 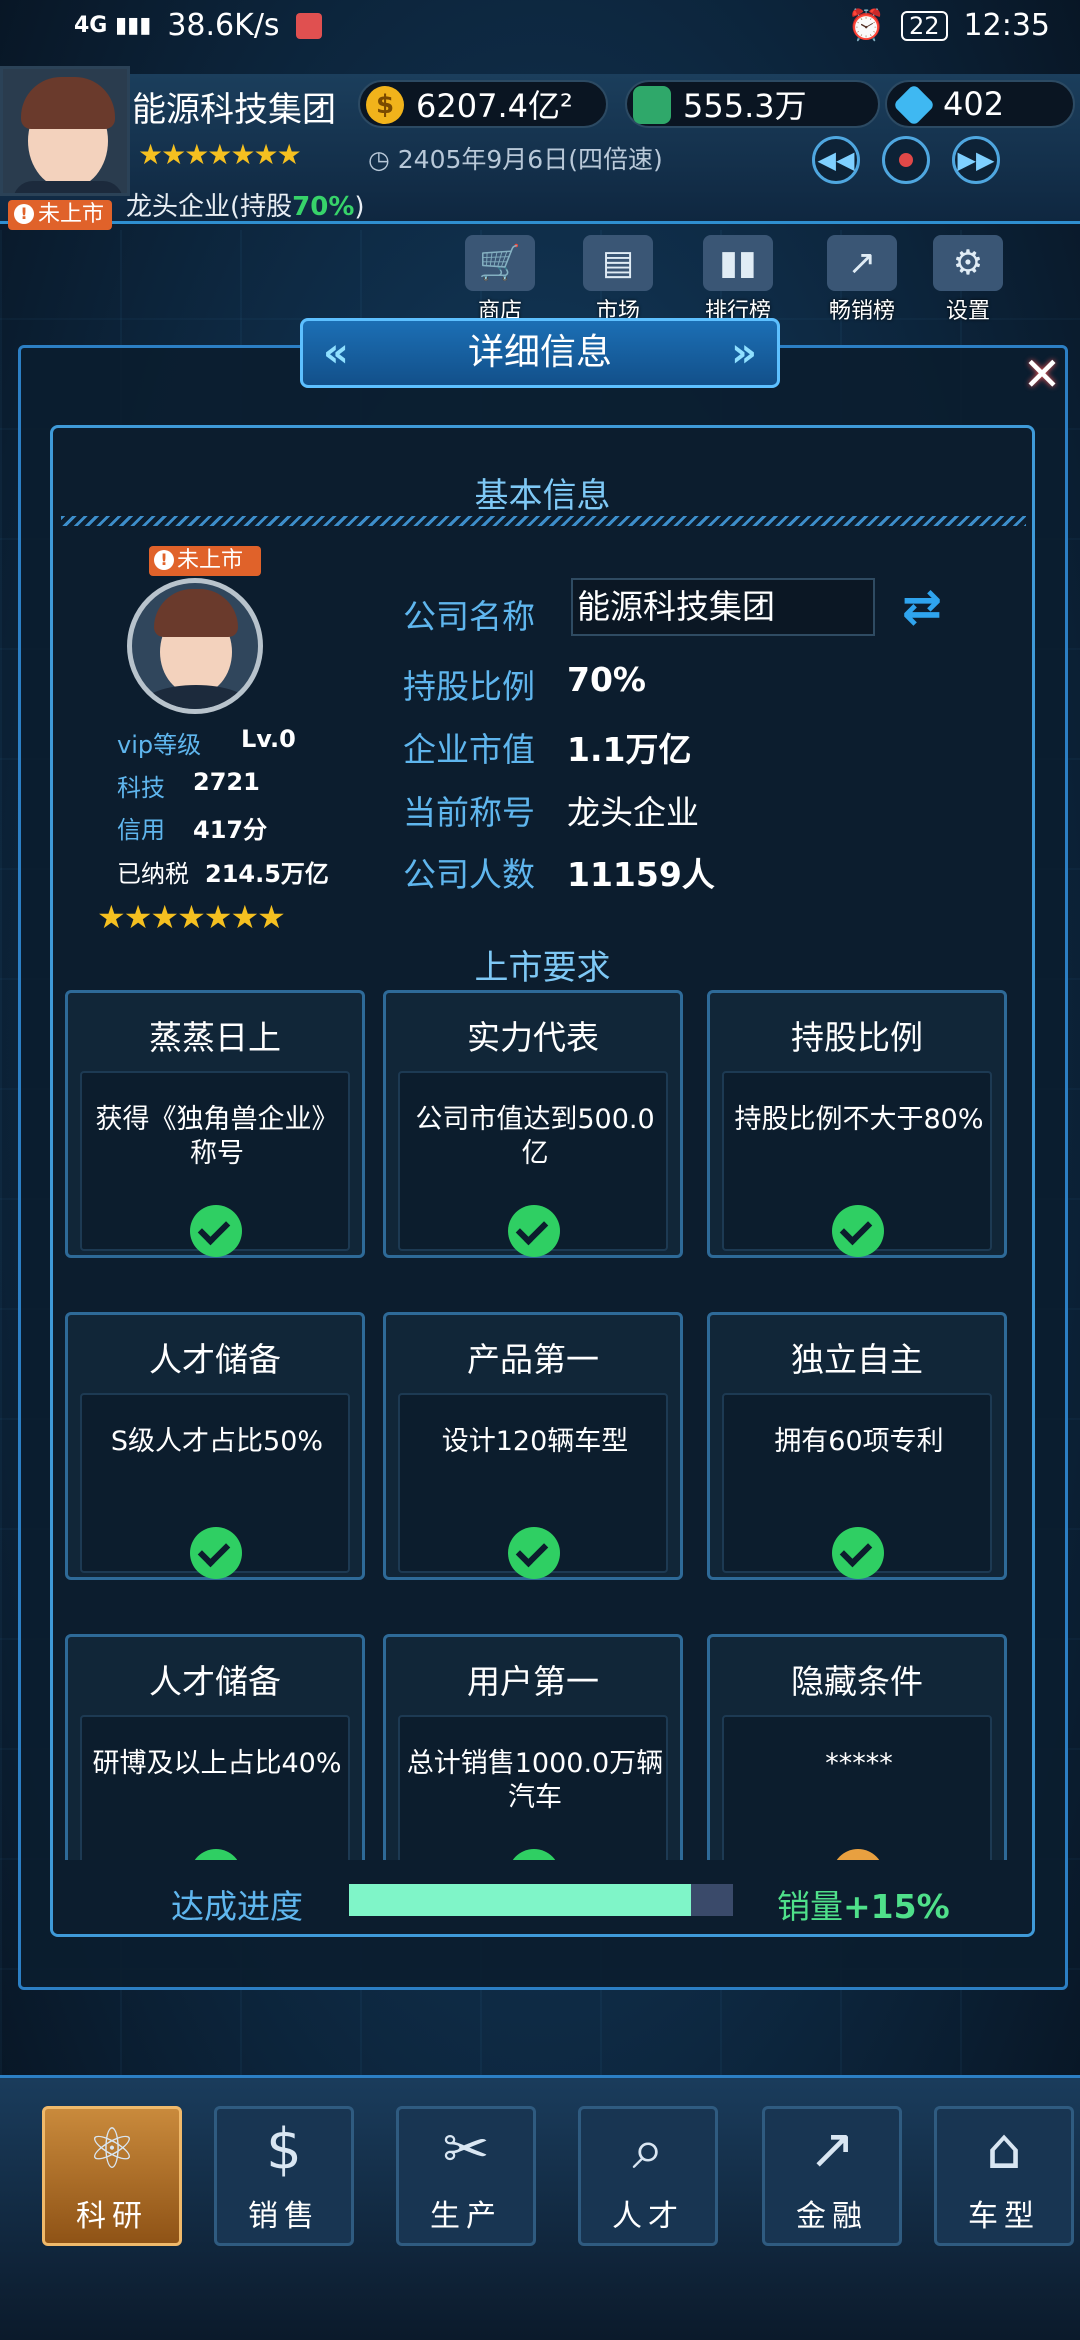 I want to click on garage-icon: ⌂, so click(x=1004, y=2149).